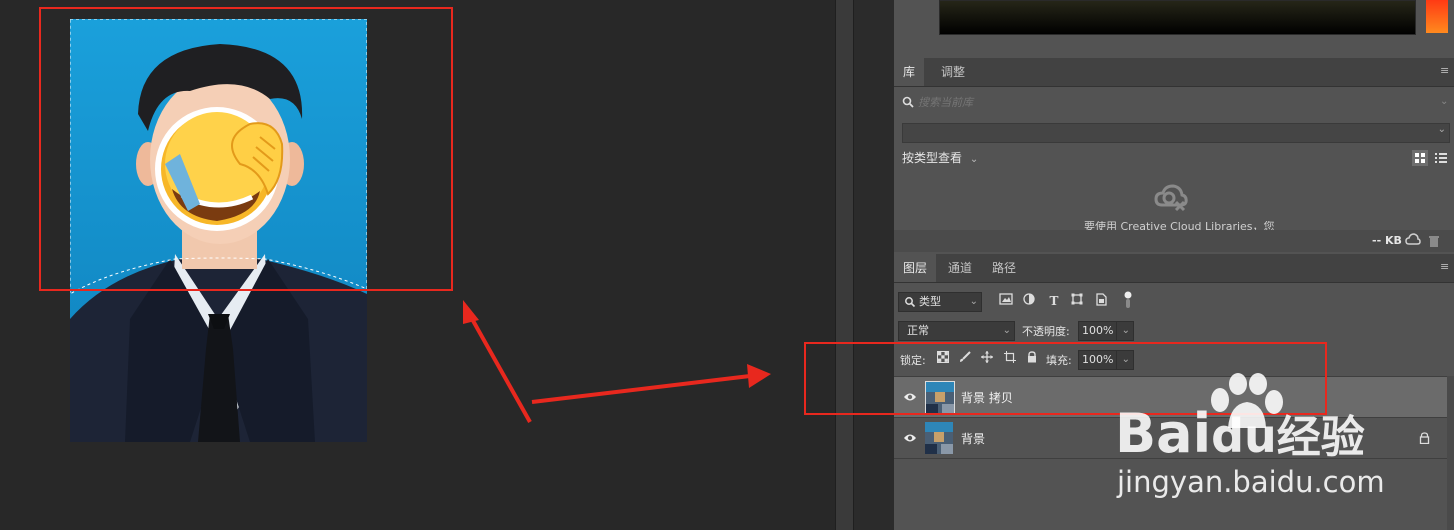  I want to click on shape-filter-icon, so click(1077, 301).